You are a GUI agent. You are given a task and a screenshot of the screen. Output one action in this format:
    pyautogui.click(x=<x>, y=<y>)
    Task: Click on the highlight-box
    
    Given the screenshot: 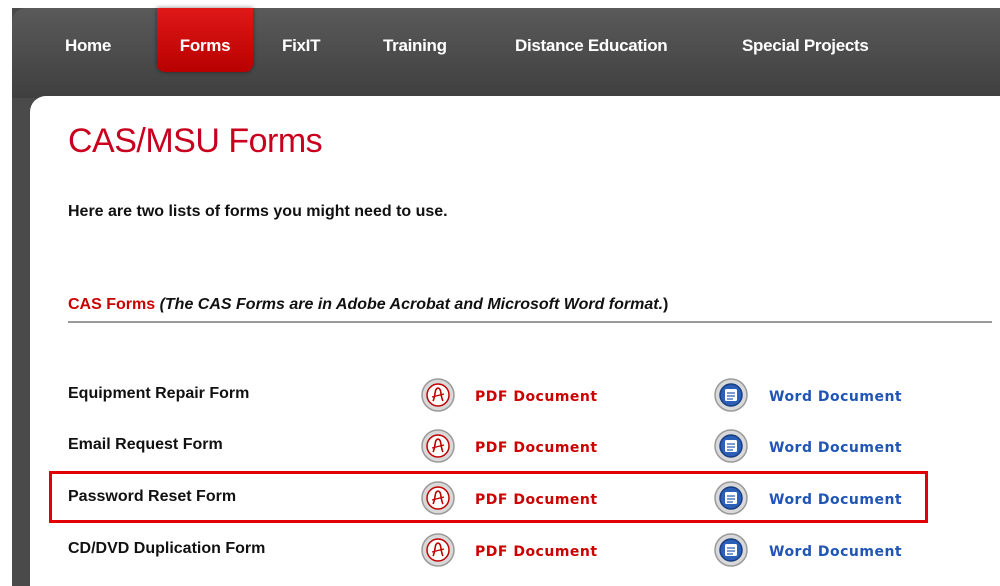 What is the action you would take?
    pyautogui.click(x=488, y=497)
    